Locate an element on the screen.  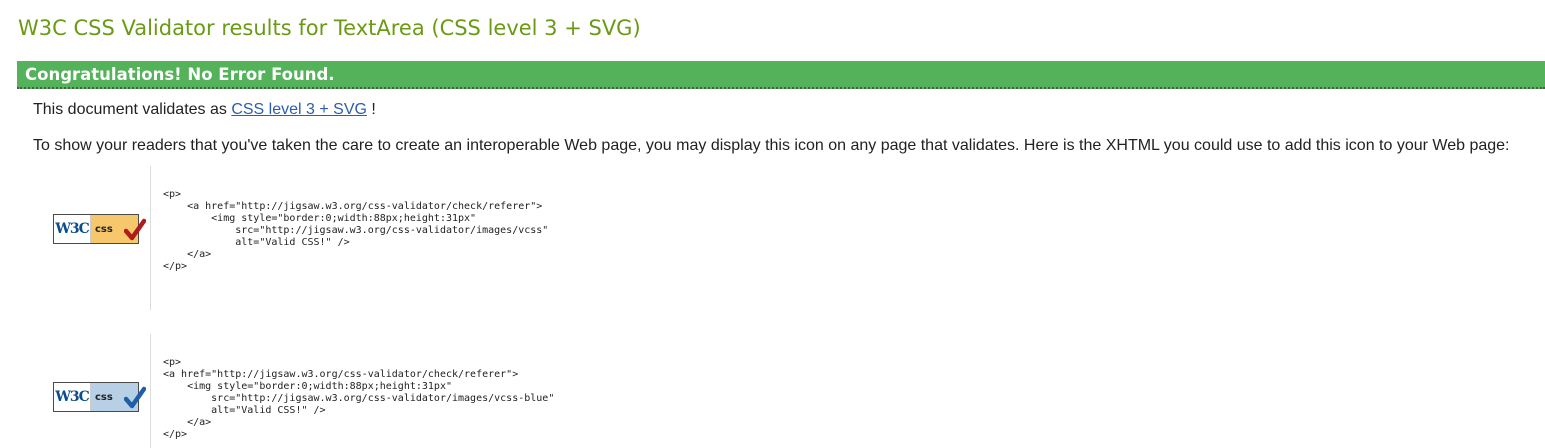
validates-suffix: ! is located at coordinates (371, 109).